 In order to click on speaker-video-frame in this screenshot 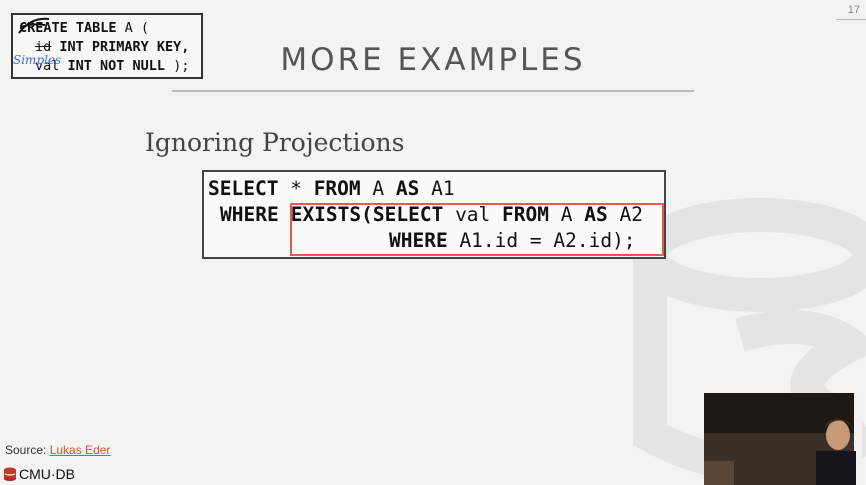, I will do `click(783, 439)`.